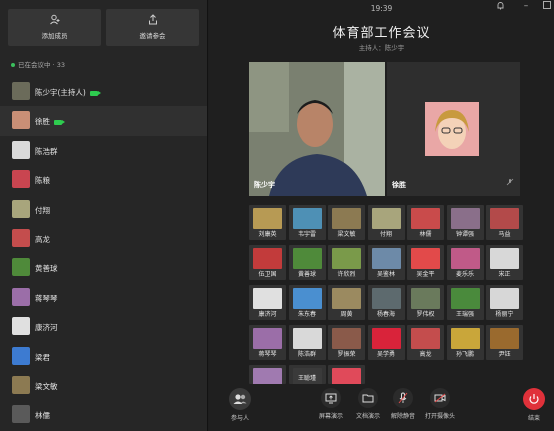 The image size is (554, 431). What do you see at coordinates (54, 36) in the screenshot?
I see `add-member-label: 添加成员` at bounding box center [54, 36].